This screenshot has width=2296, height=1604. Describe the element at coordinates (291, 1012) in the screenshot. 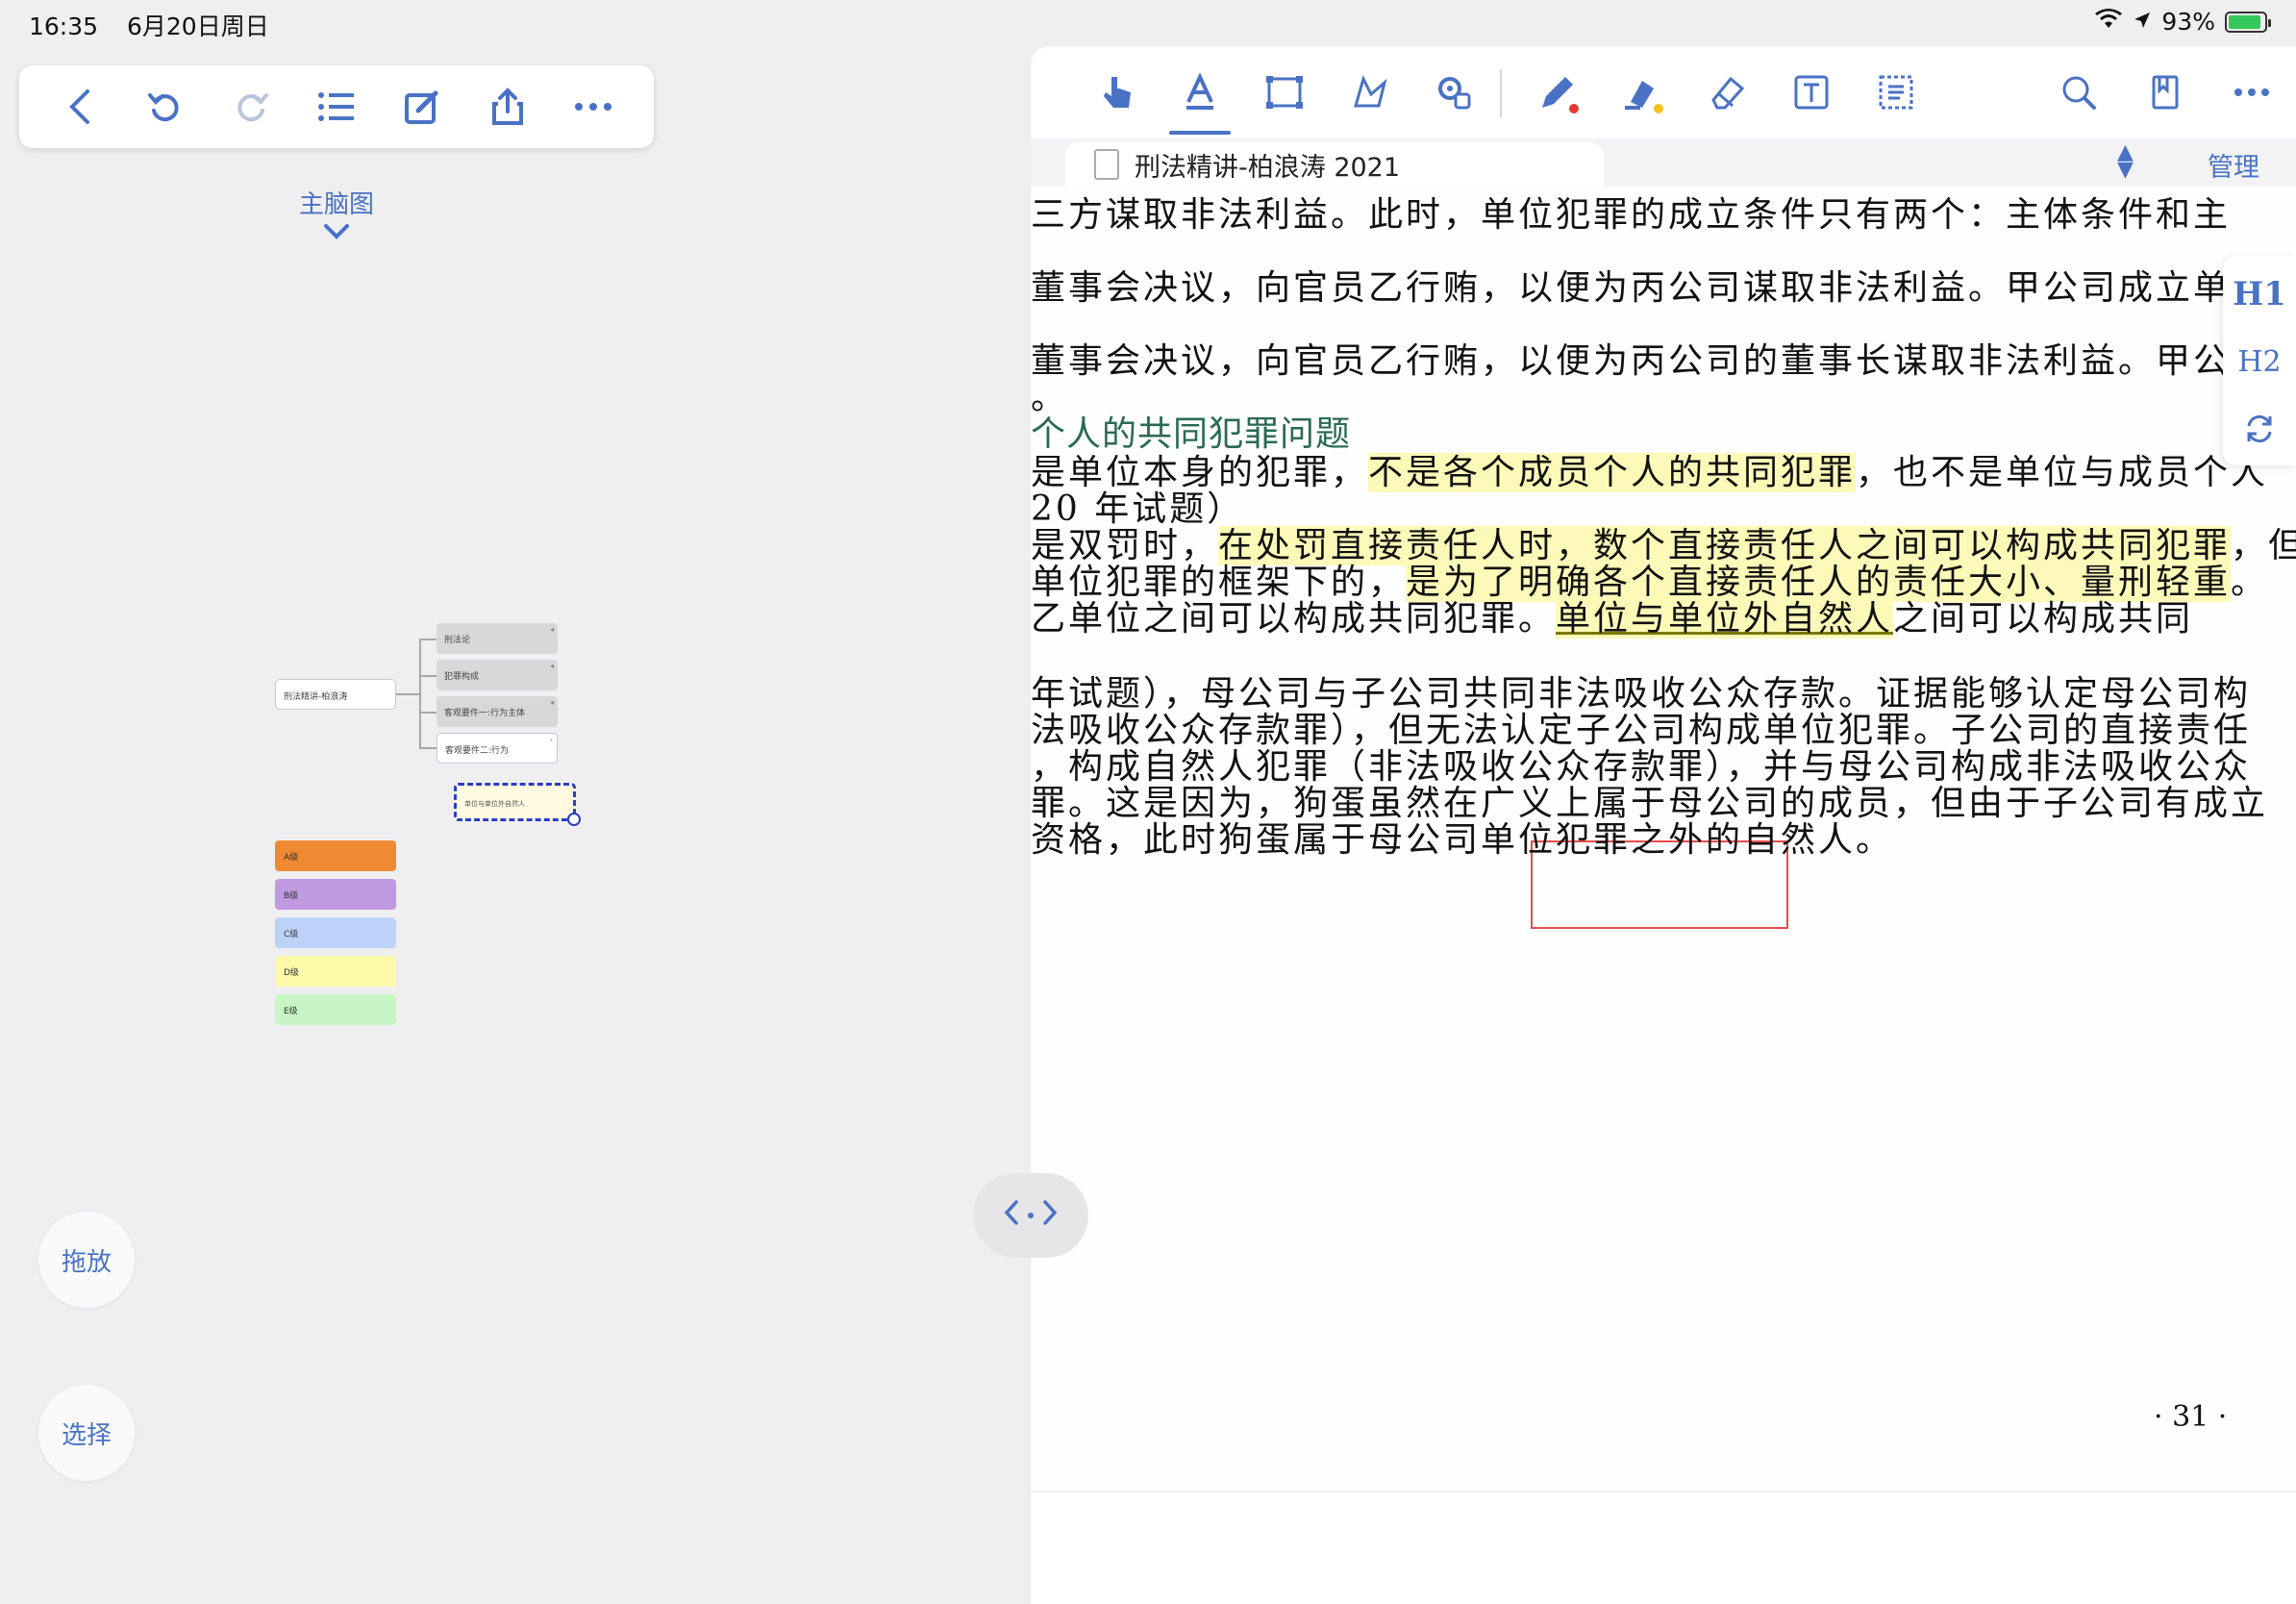

I see `legend-label: E级` at that location.